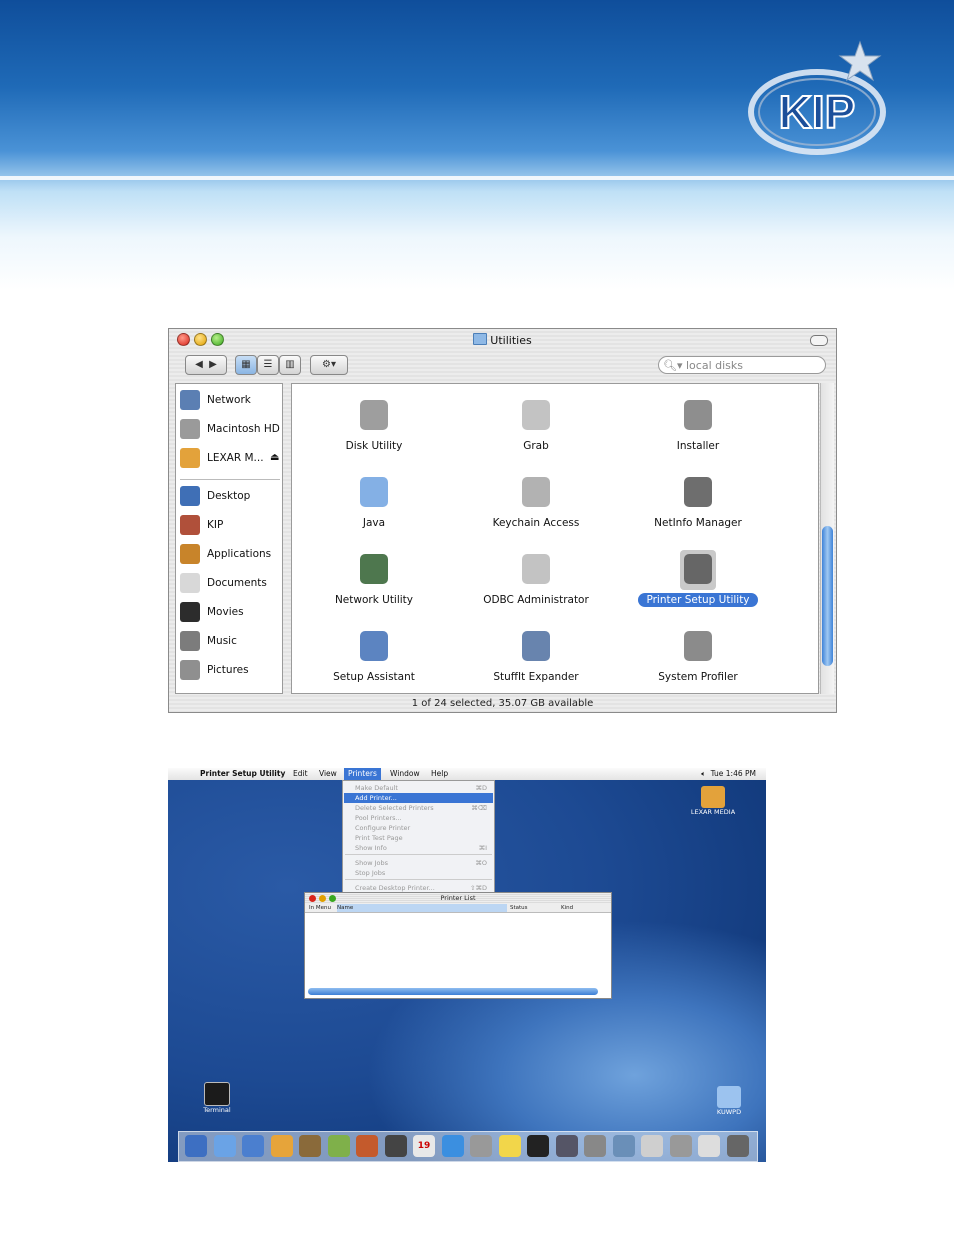 This screenshot has height=1235, width=954. I want to click on col-name: Name, so click(422, 908).